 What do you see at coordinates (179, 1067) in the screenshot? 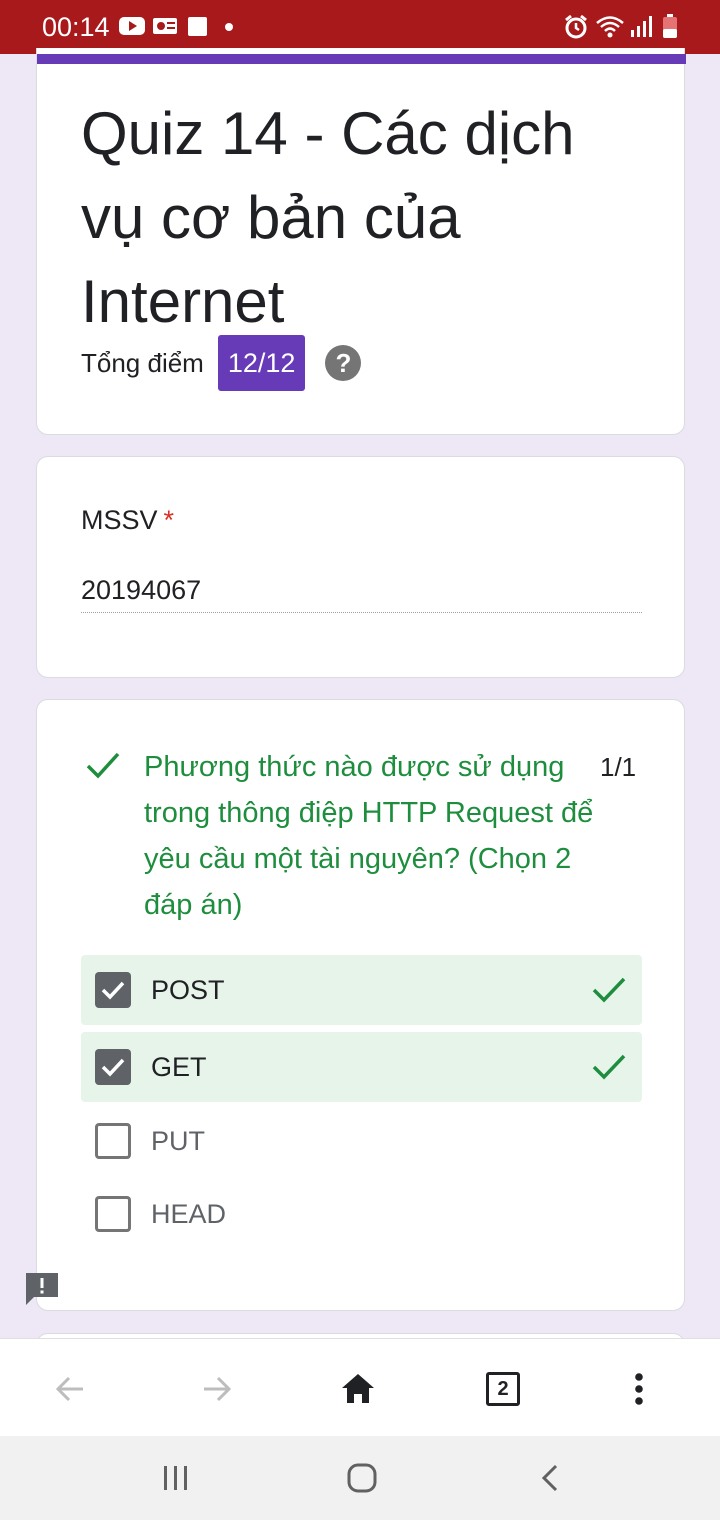
I see `option-label: GET` at bounding box center [179, 1067].